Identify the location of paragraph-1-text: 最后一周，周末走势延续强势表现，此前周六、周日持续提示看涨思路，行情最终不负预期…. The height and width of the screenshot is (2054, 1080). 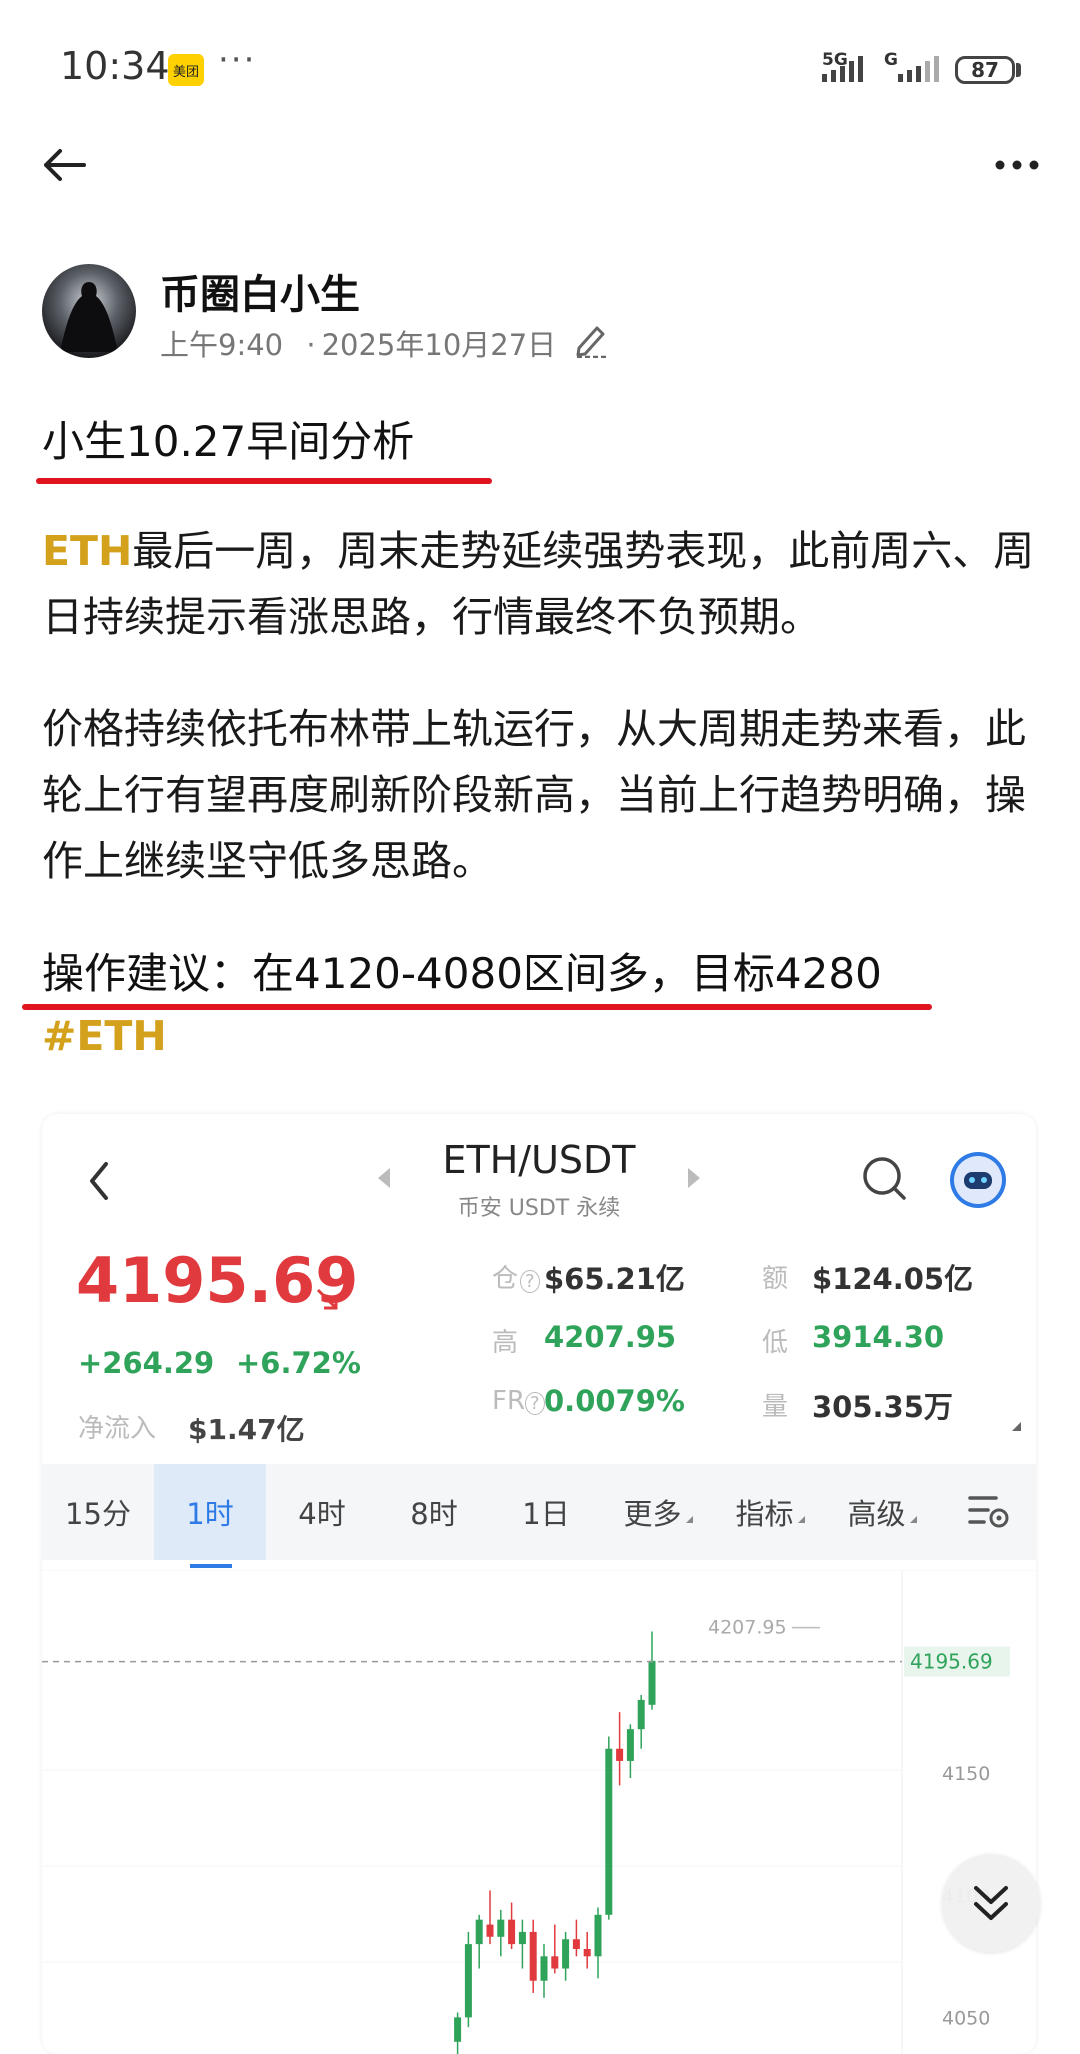
(538, 584).